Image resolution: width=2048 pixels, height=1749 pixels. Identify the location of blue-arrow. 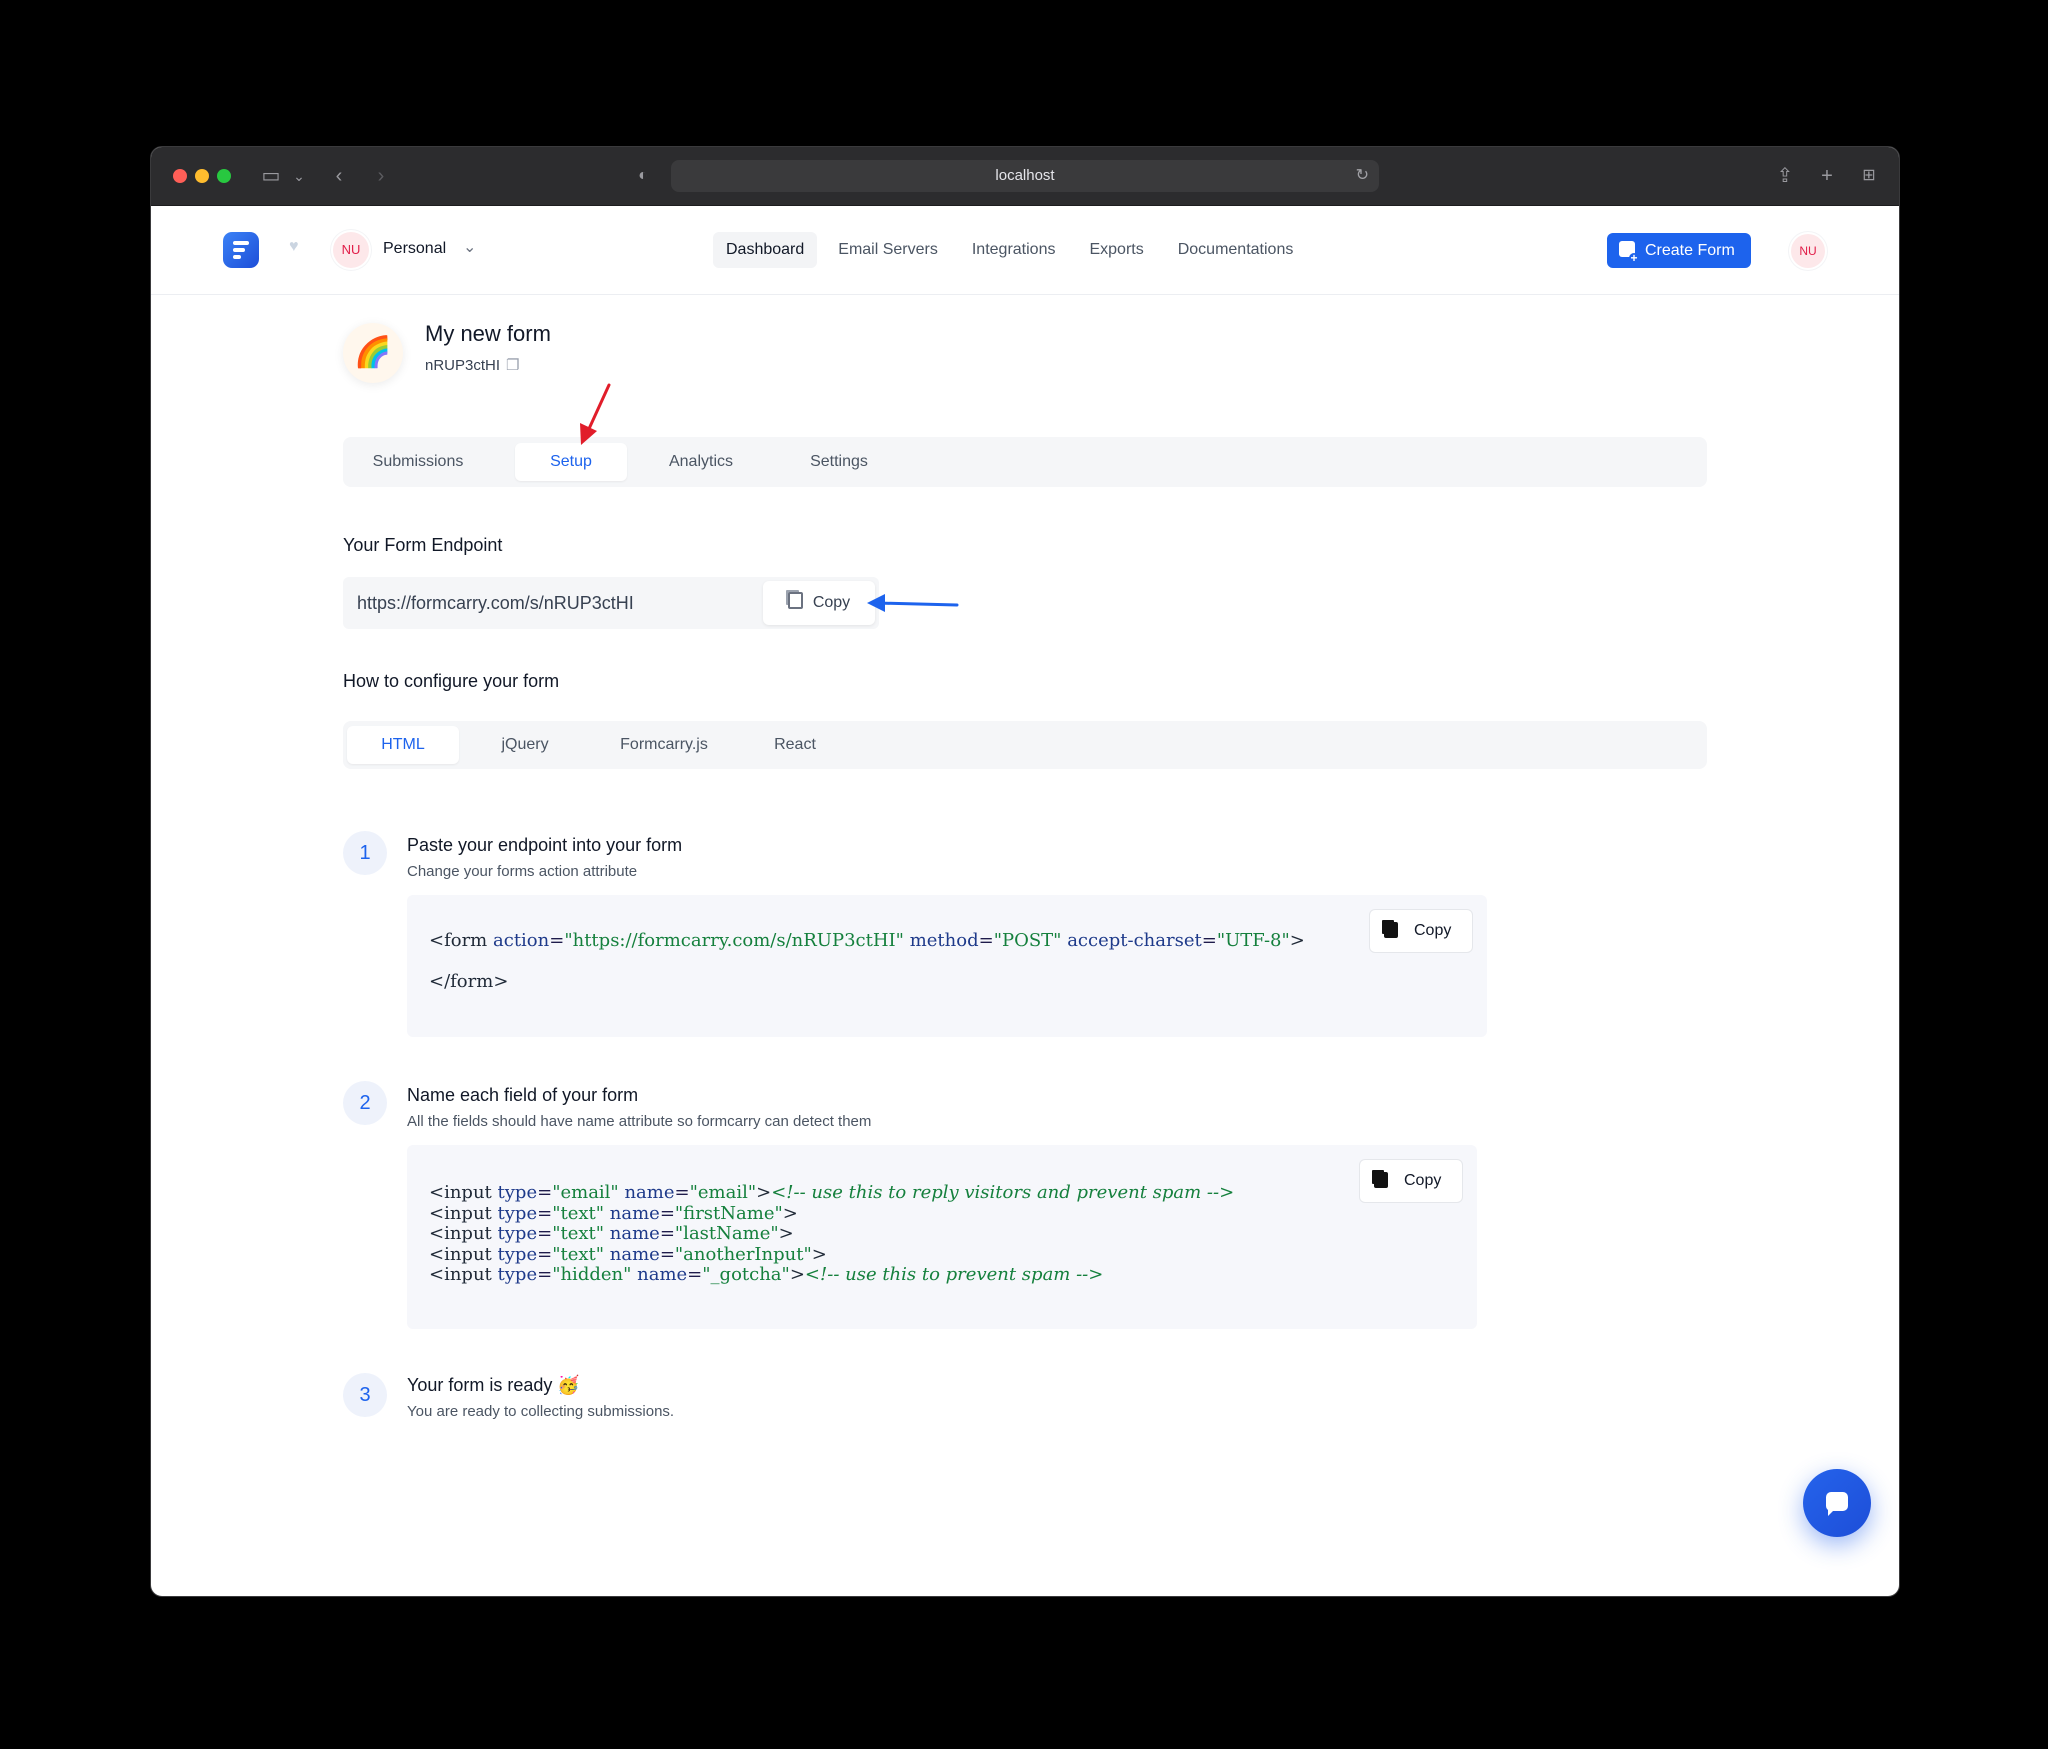
(913, 603).